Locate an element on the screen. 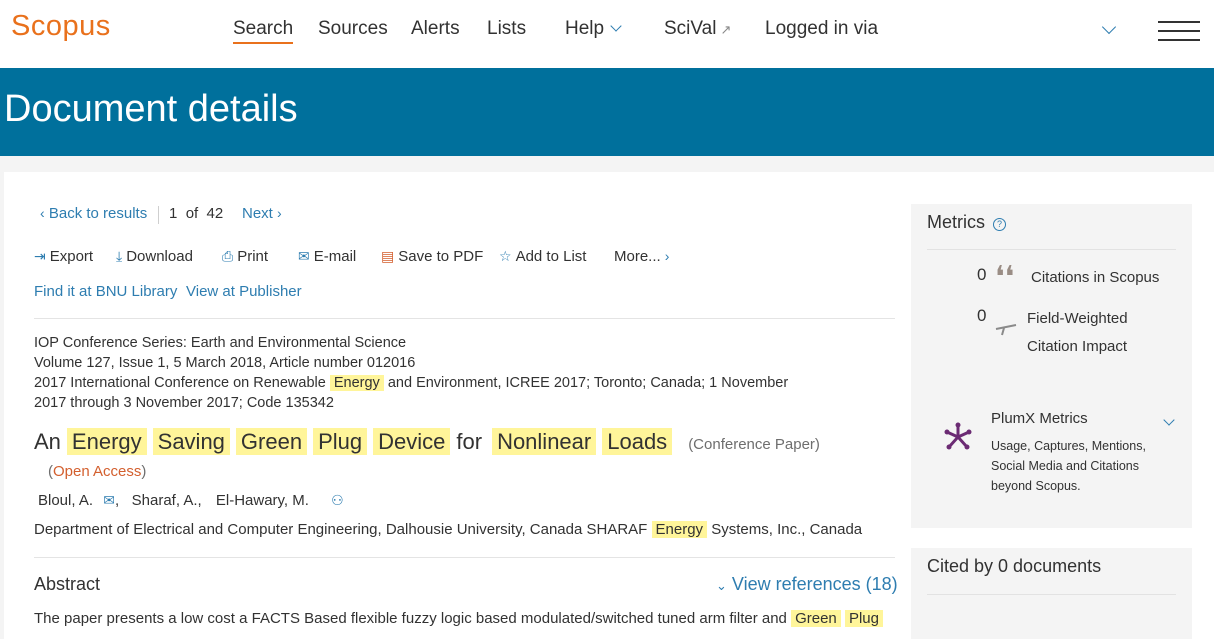  abstract-heading: Abstract is located at coordinates (67, 584).